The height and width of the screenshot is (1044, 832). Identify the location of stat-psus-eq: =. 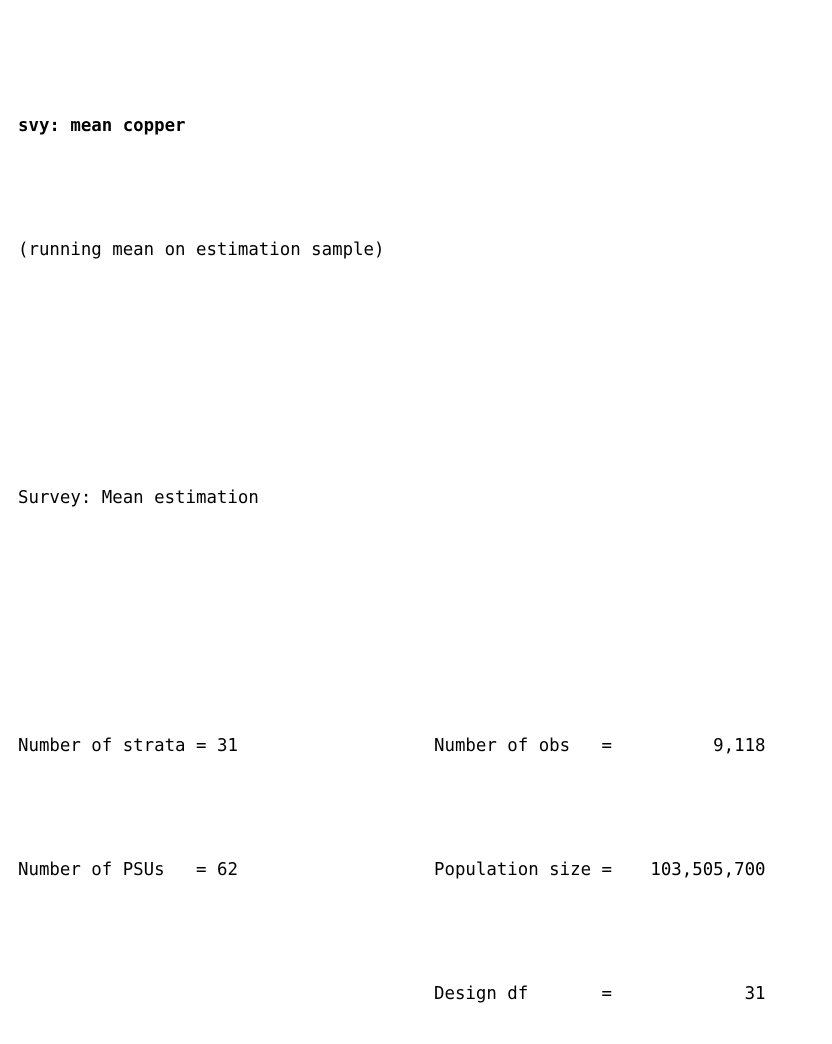
(201, 870).